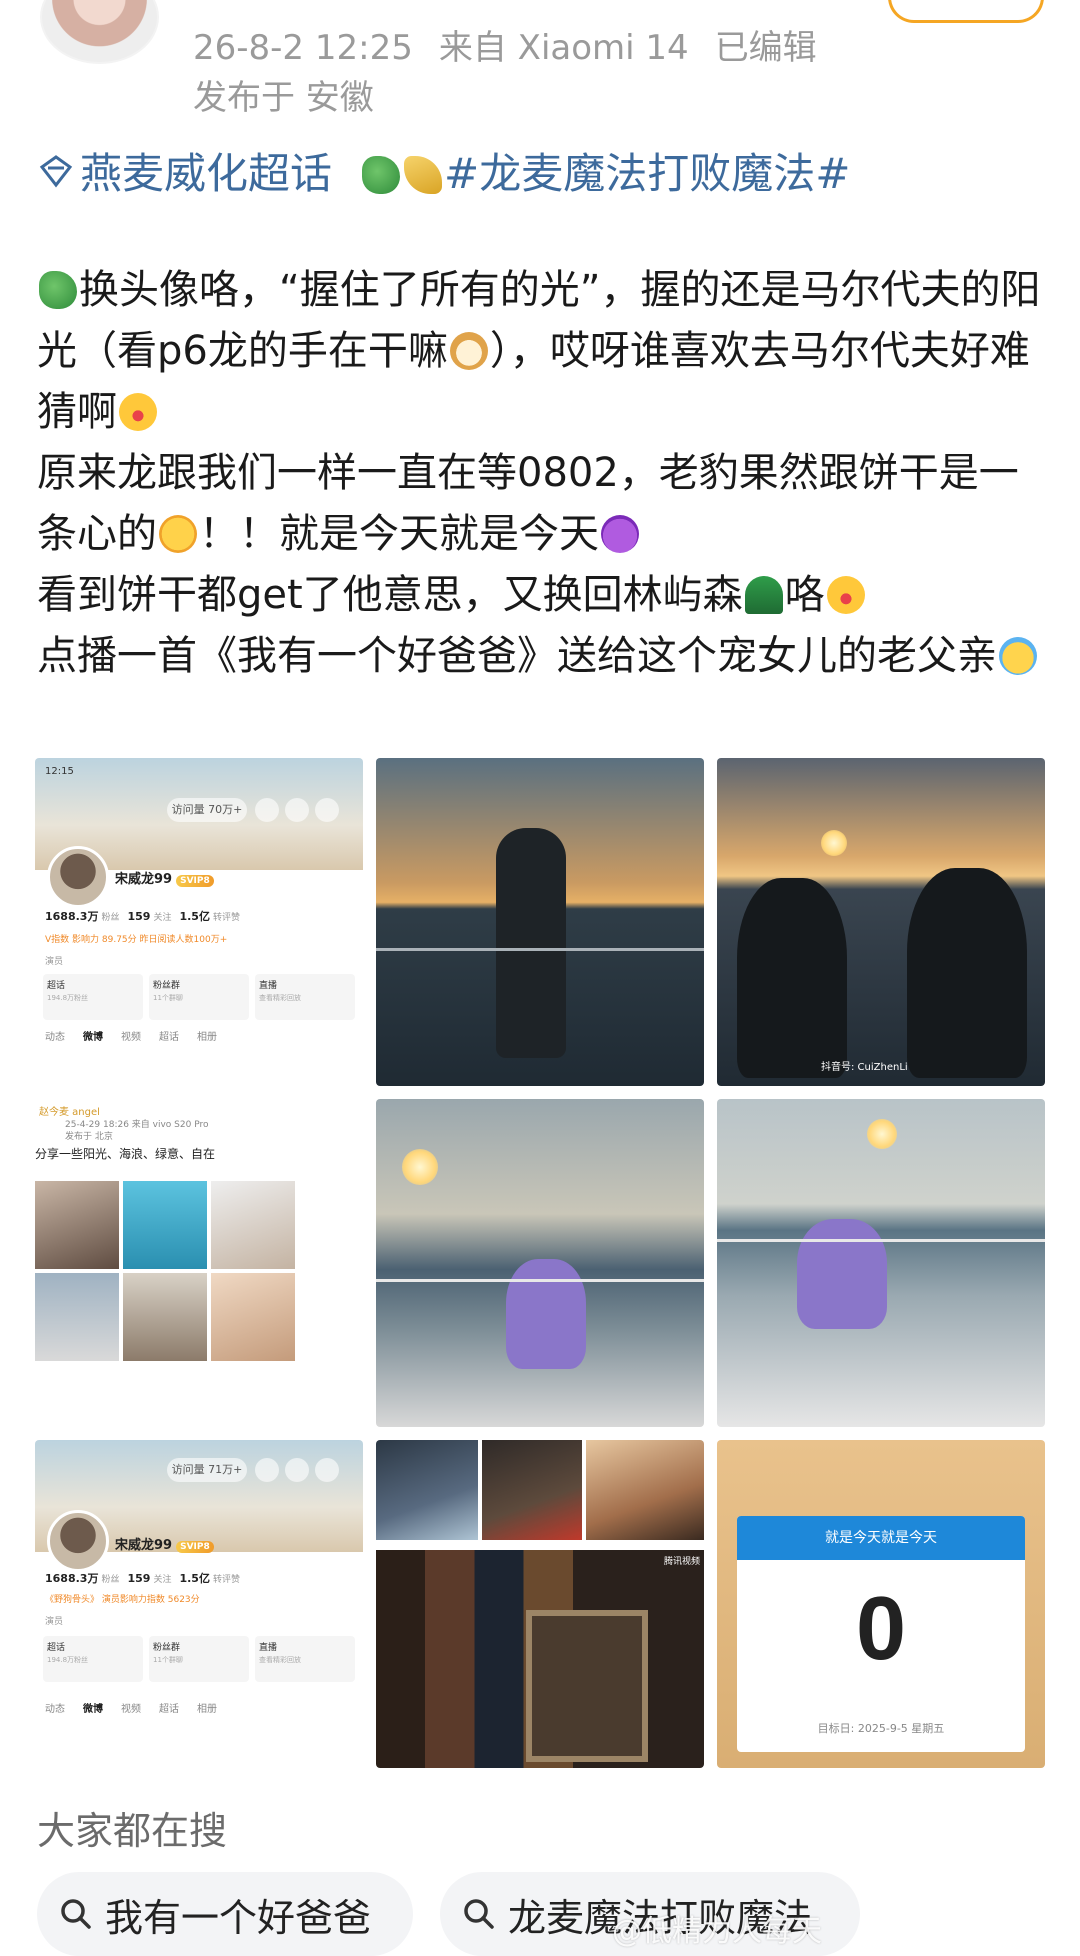  What do you see at coordinates (93, 1659) in the screenshot?
I see `profile-card: 超话 194.8万粉丝` at bounding box center [93, 1659].